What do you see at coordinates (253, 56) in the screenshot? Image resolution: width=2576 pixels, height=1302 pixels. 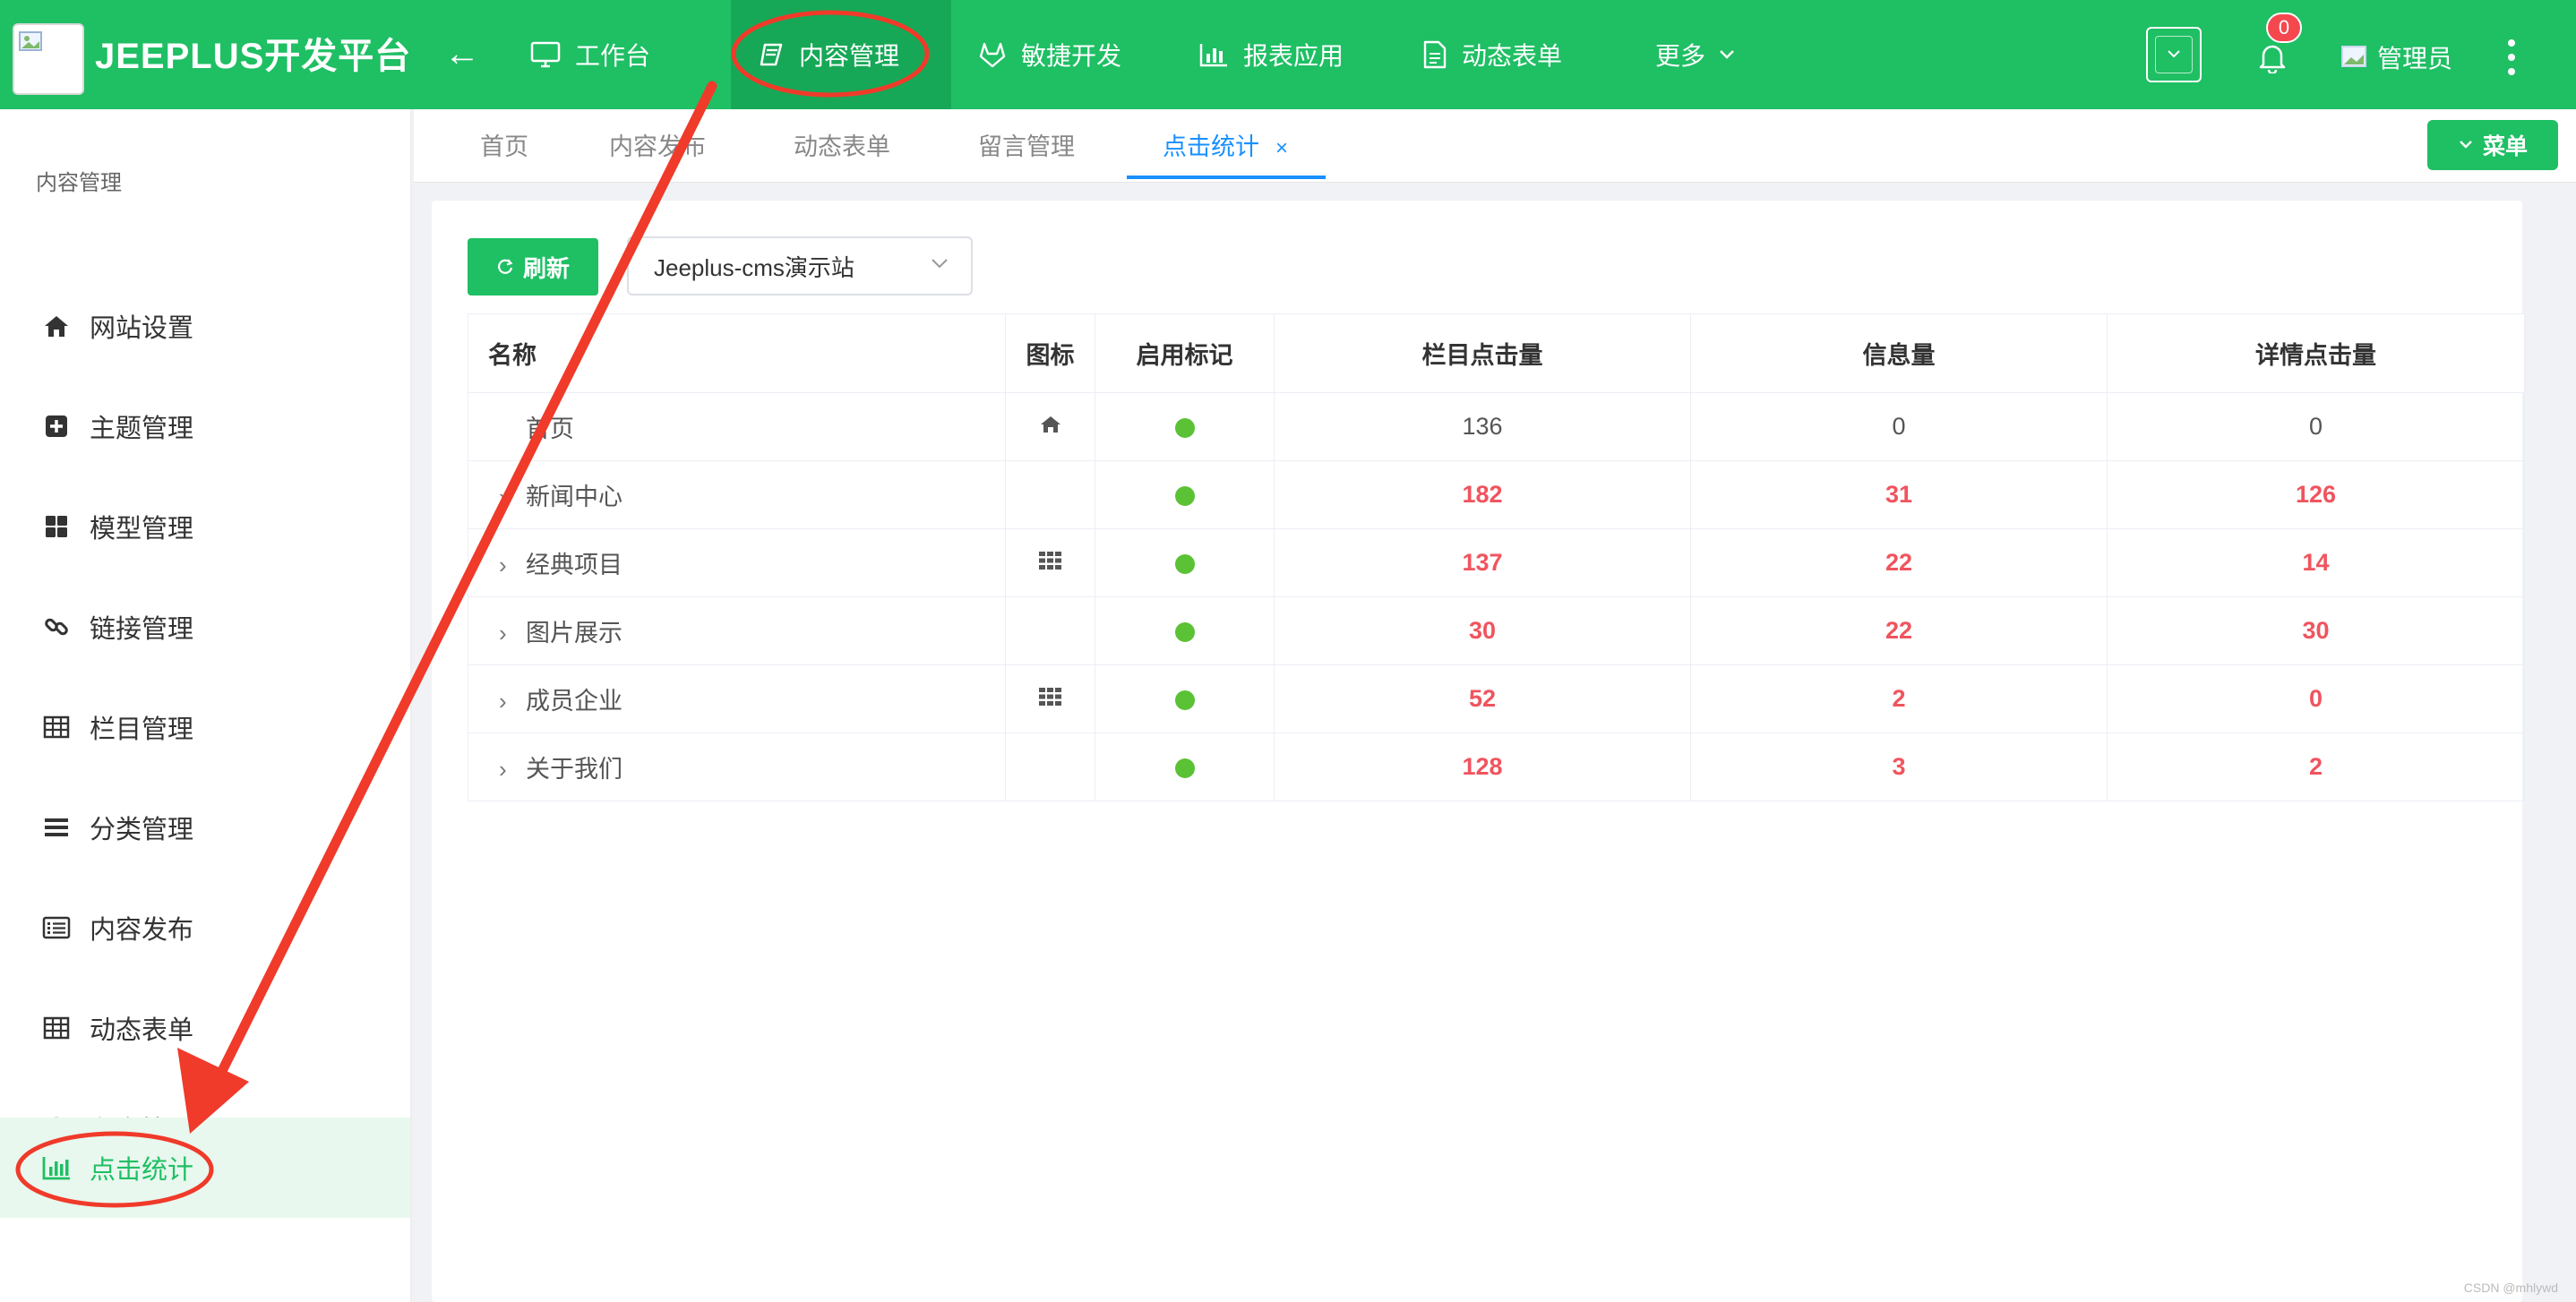 I see `brand-title: JEEPLUS开发平台` at bounding box center [253, 56].